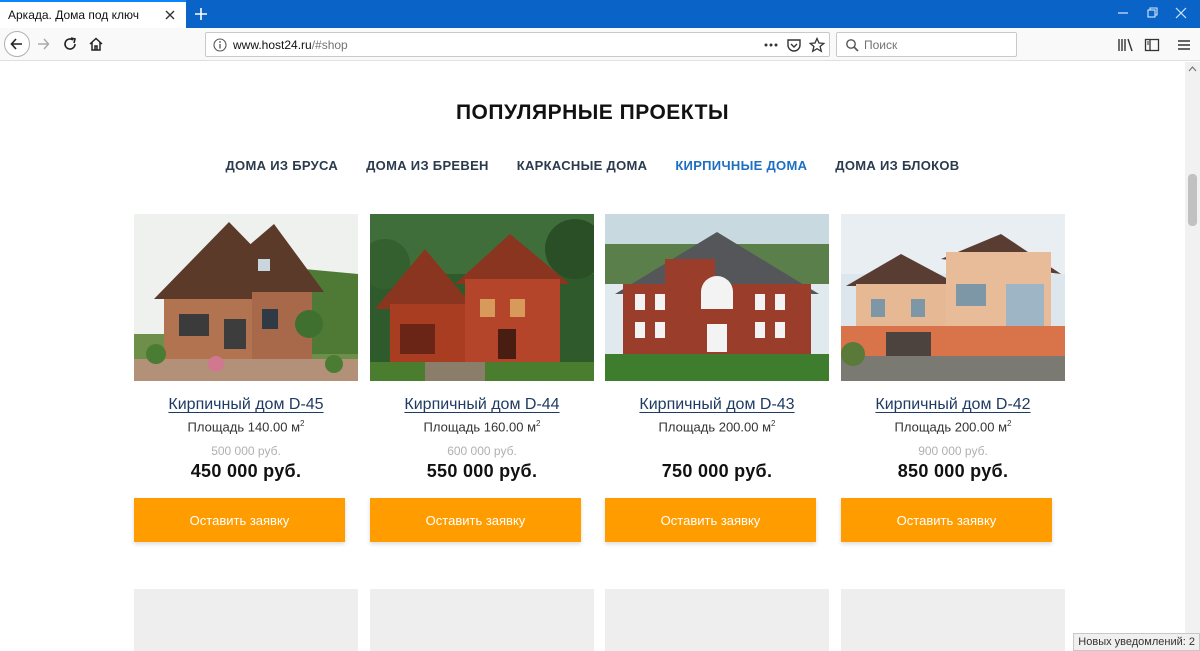  I want to click on product-area: Площадь 140.00 м2, so click(246, 426).